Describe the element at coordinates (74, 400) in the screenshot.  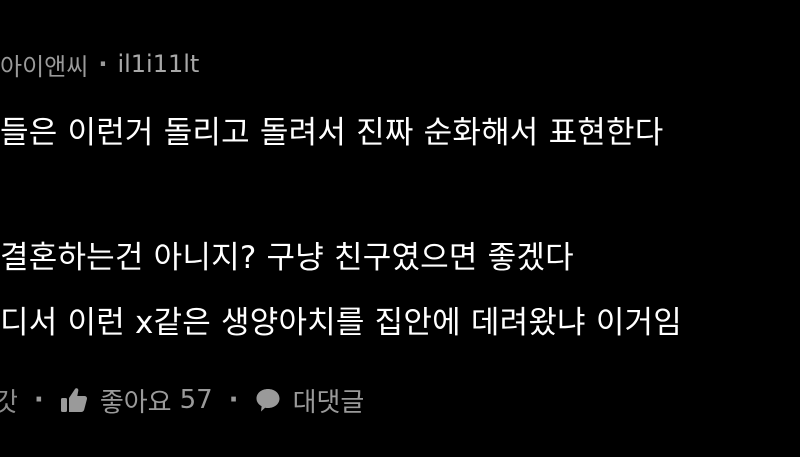
I see `thumbs-up-icon` at that location.